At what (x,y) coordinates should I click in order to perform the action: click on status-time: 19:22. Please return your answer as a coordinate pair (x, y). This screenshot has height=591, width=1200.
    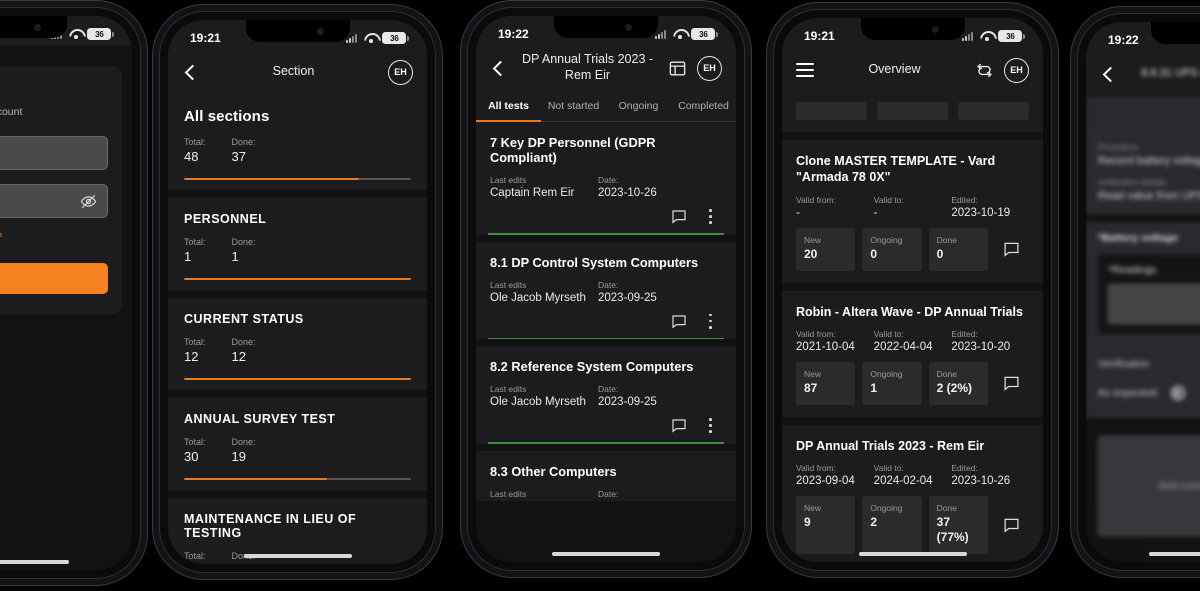
    Looking at the image, I should click on (1123, 40).